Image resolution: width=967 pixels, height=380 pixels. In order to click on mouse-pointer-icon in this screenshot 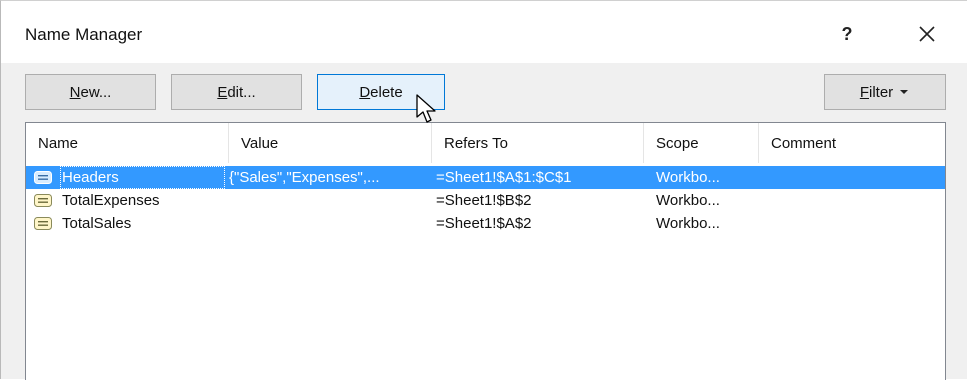, I will do `click(426, 108)`.